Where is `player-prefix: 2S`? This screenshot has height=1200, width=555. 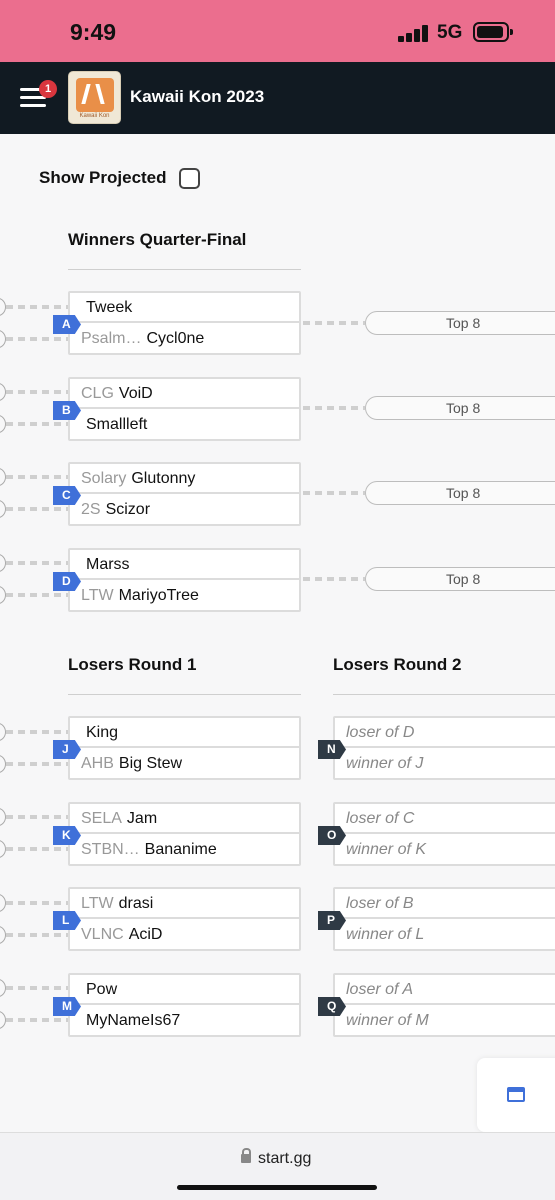 player-prefix: 2S is located at coordinates (91, 509).